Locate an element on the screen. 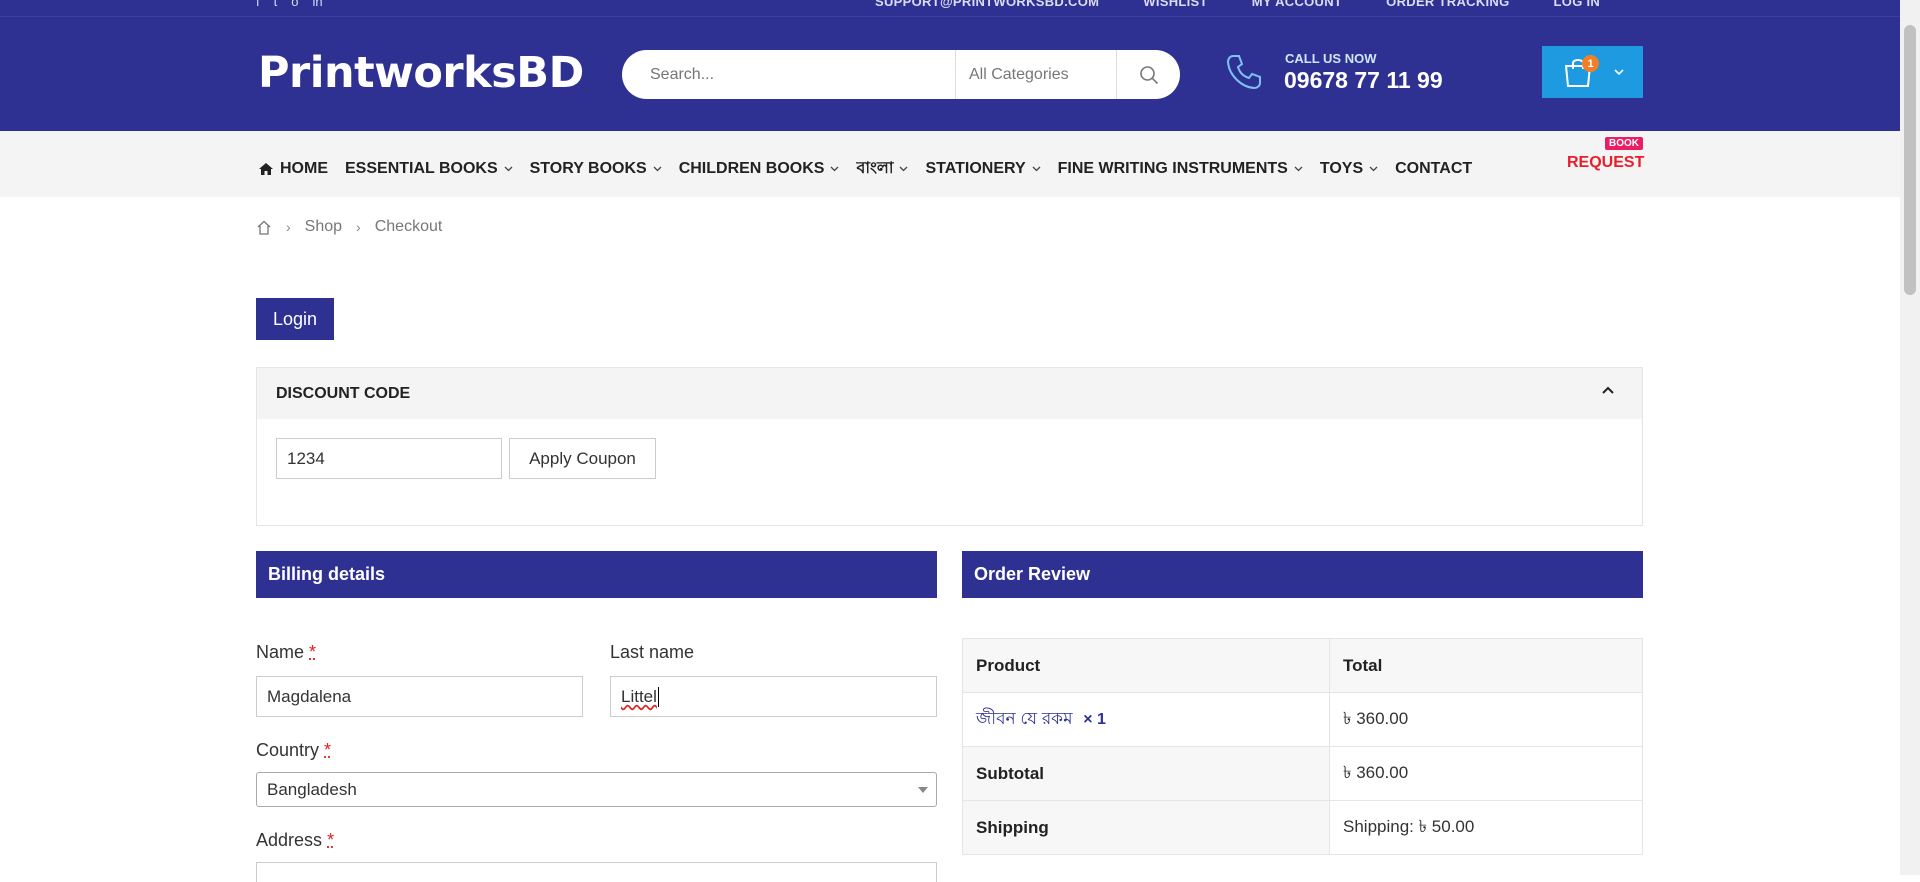 The image size is (1920, 882). nav-item-fine-writing: FINE WRITING INSTRUMENTS is located at coordinates (1180, 169).